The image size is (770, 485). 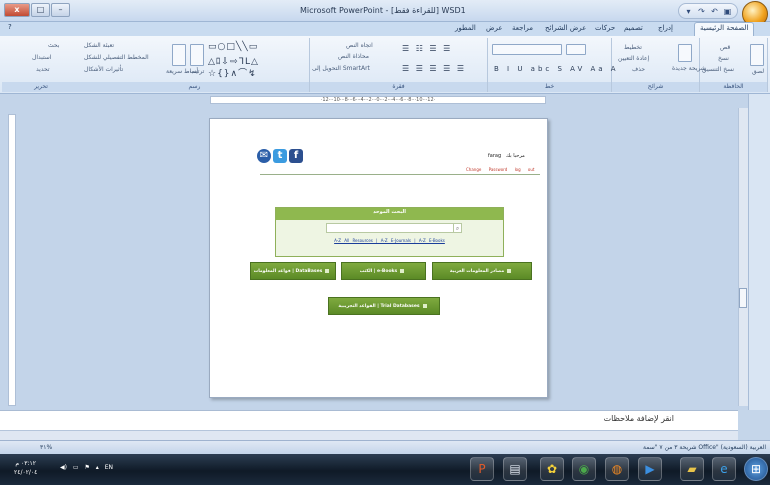 What do you see at coordinates (708, 11) in the screenshot?
I see `quick-access-toolbar: ▾ ↷ ↶ ▣` at bounding box center [708, 11].